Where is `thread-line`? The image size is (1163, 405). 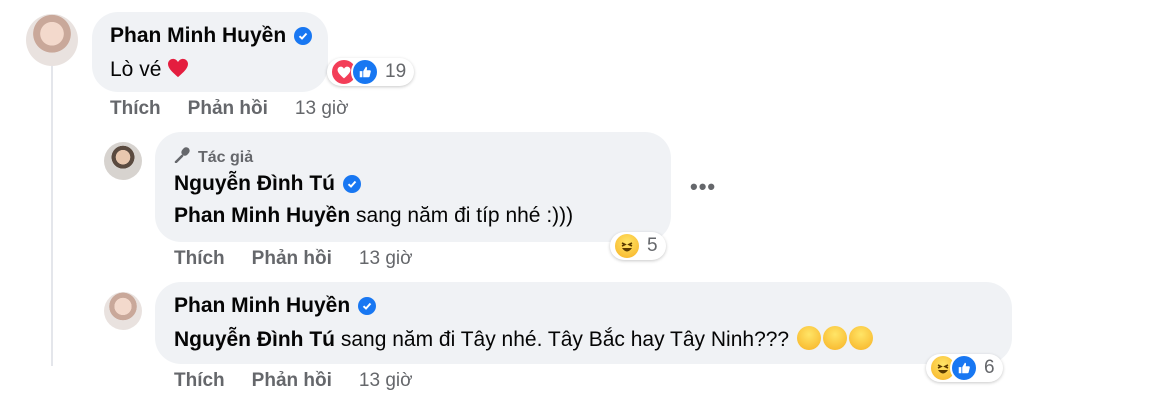 thread-line is located at coordinates (52, 216).